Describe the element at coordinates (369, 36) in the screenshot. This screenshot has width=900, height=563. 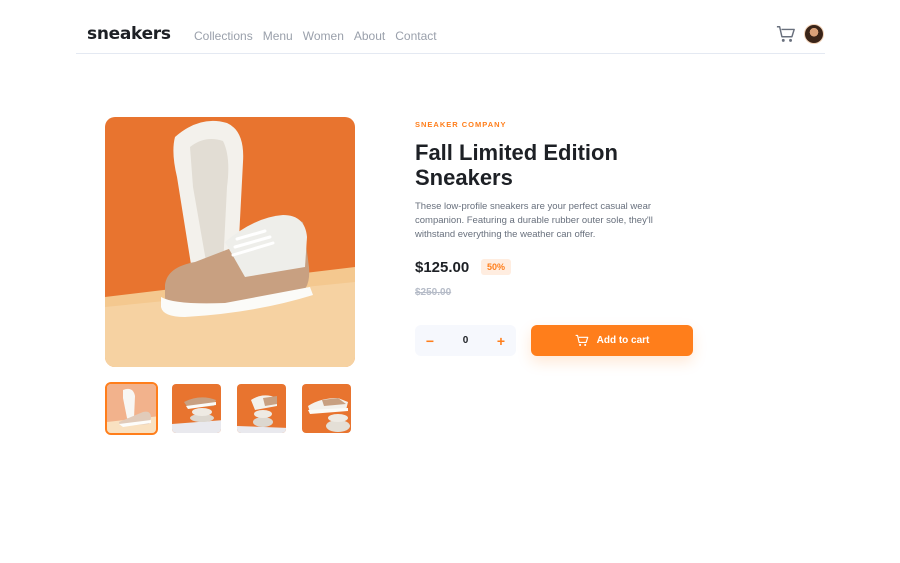
I see `nav-about: About` at that location.